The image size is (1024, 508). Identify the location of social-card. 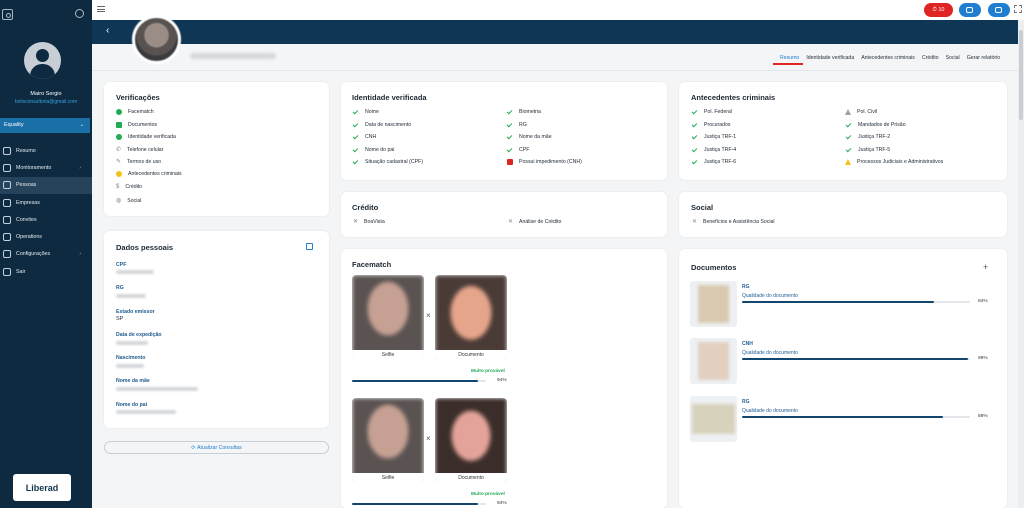
(843, 214).